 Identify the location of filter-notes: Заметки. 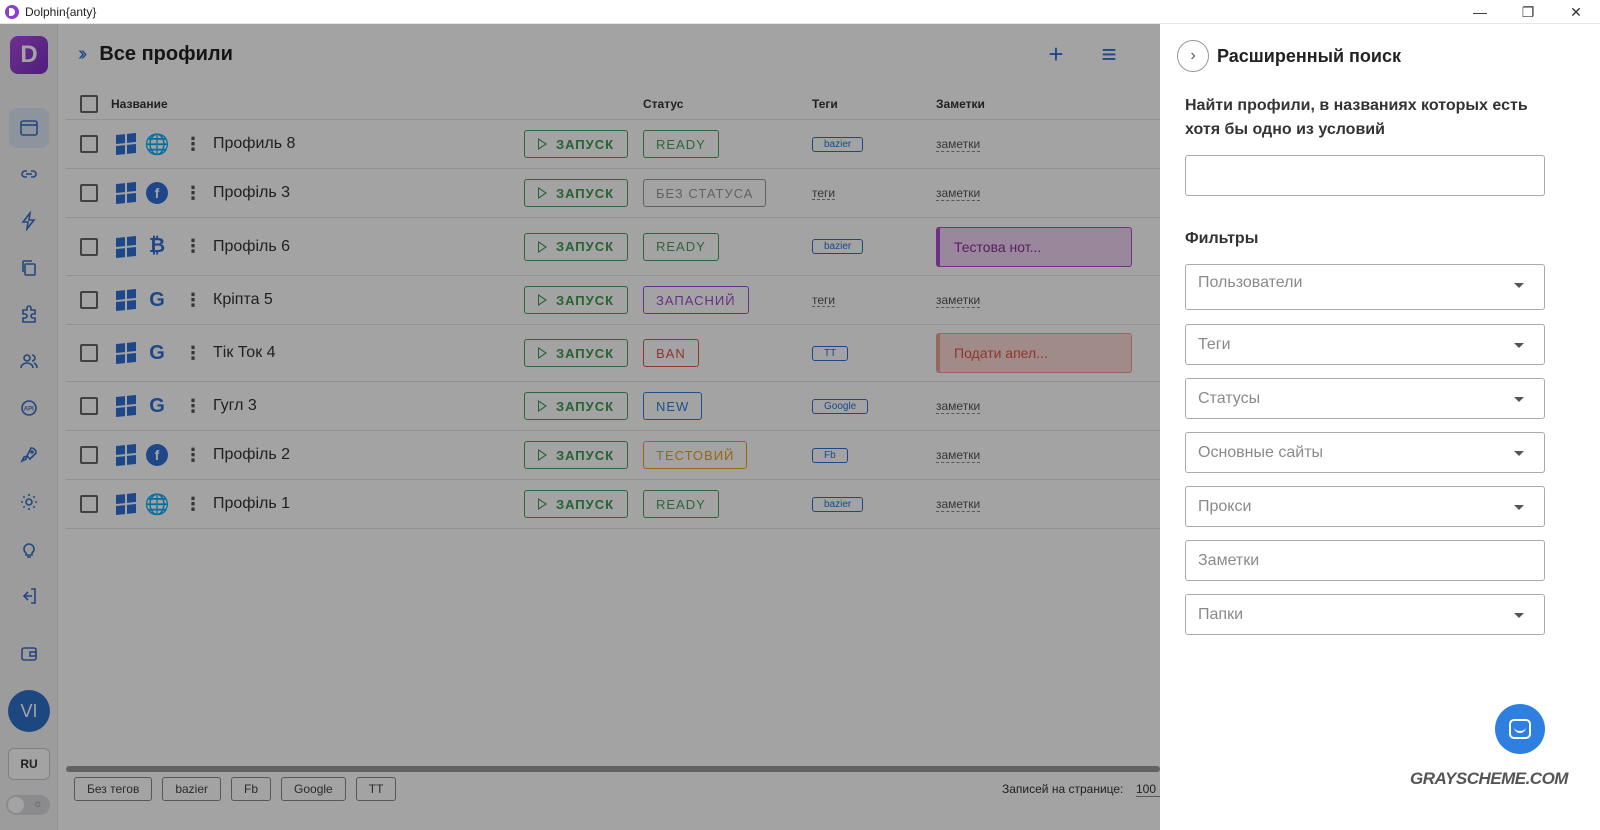
(1365, 560).